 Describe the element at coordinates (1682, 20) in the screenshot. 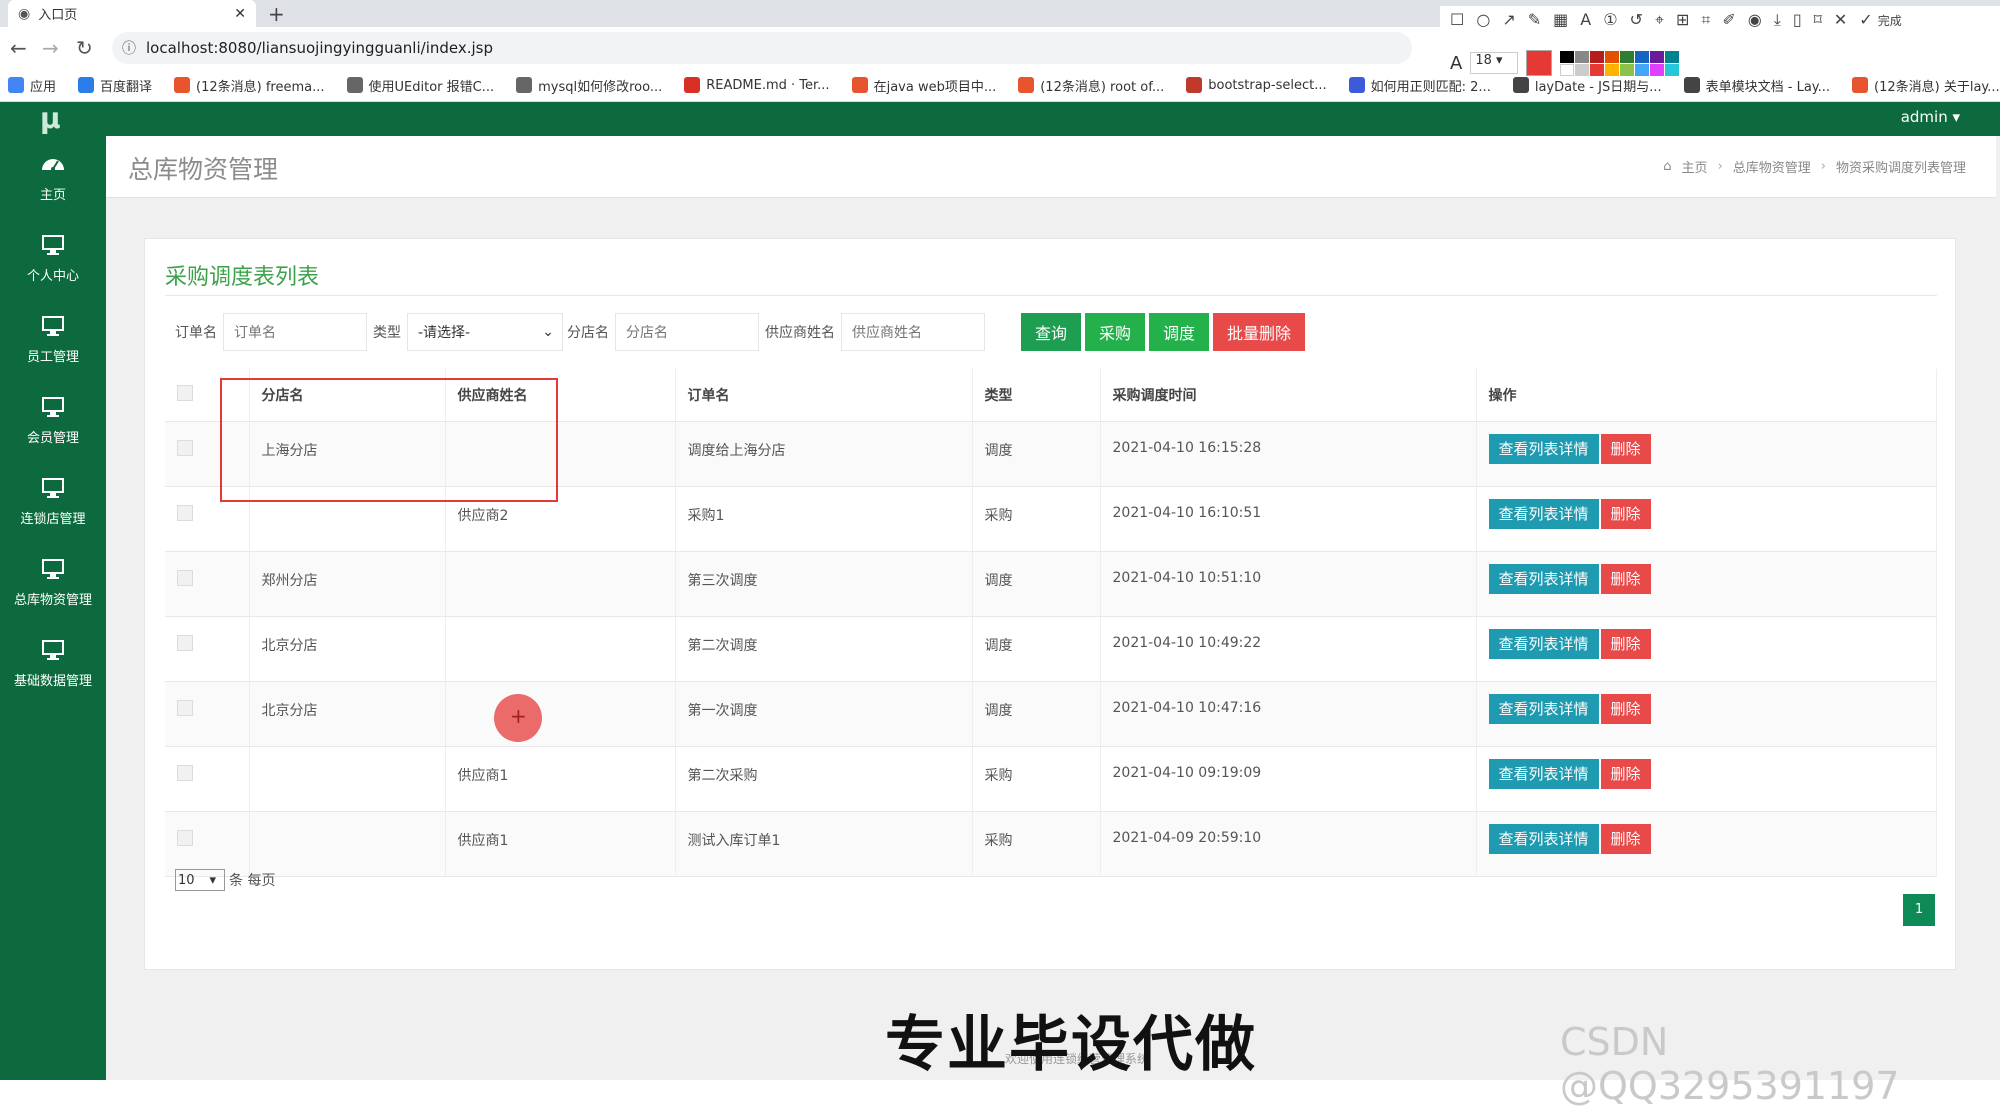

I see `translate-icon: ⊞` at that location.